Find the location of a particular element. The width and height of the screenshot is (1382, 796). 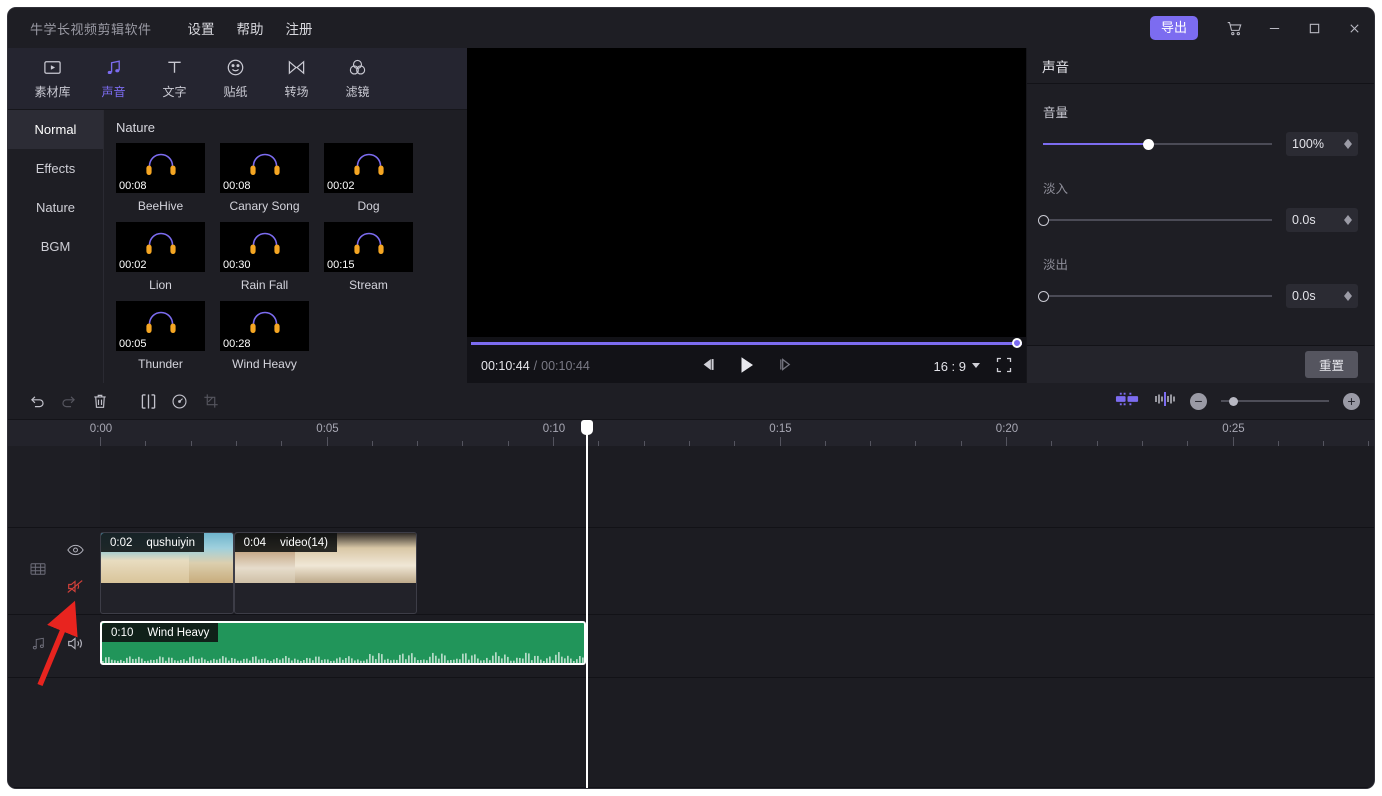

property-control: 0.0s is located at coordinates (1197, 220).